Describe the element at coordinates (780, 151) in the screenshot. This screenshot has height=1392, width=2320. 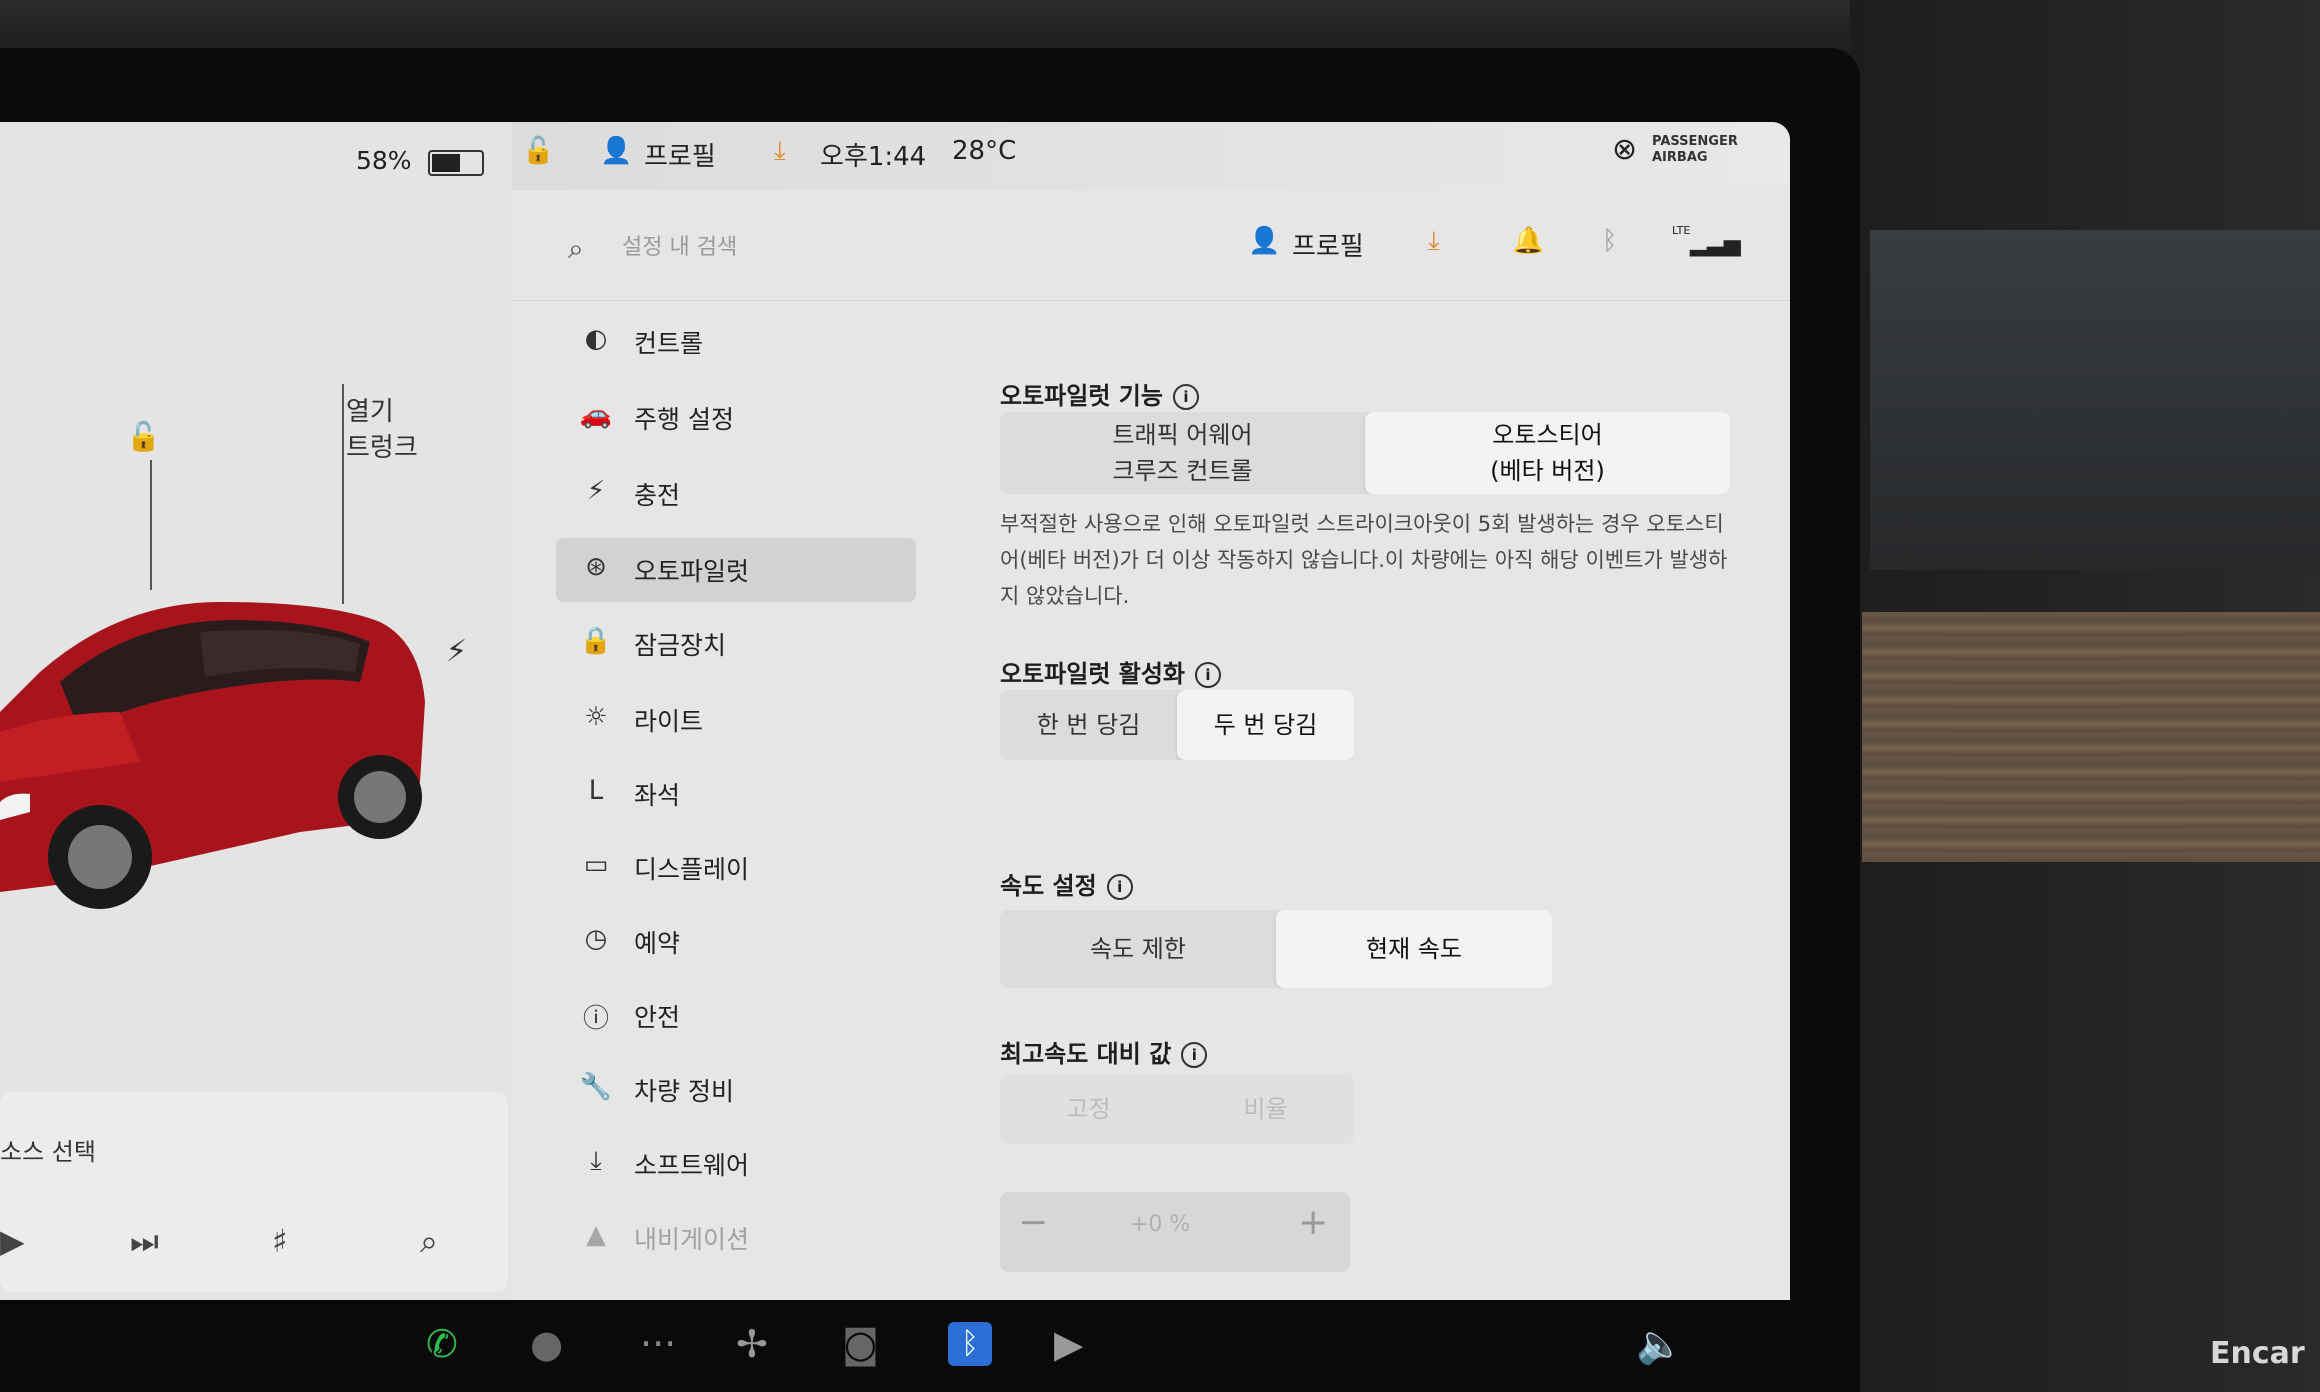
I see `update-download-icon: ⤓` at that location.